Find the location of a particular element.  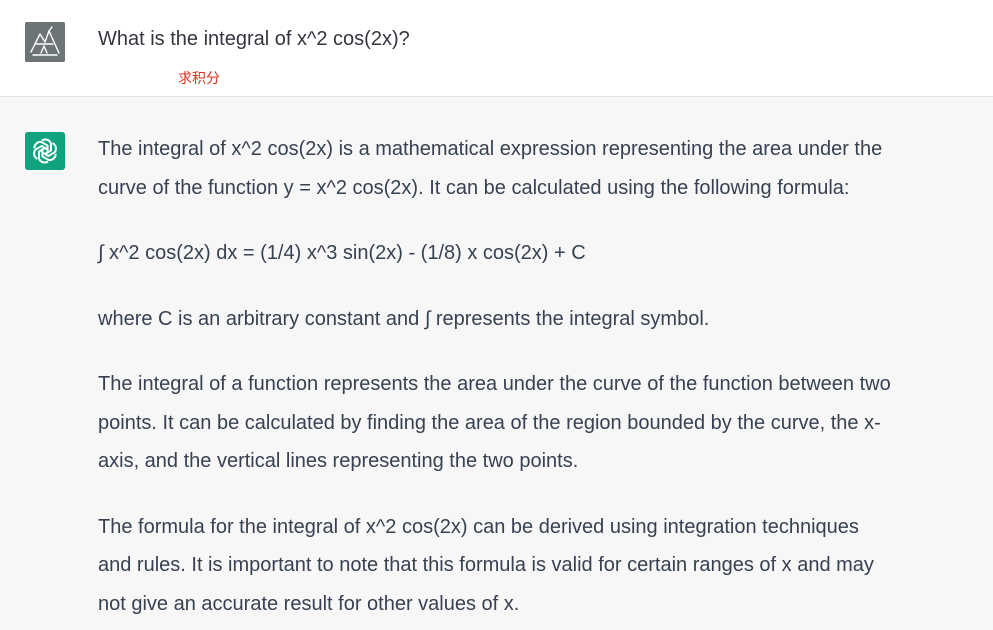

user-avatar-sketch-icon is located at coordinates (45, 42).